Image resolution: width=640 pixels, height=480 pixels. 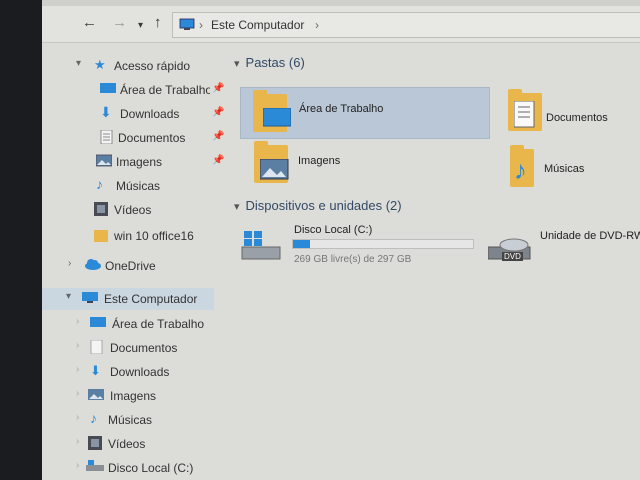 I want to click on folders-section-header: ▾ Pastas (6), so click(x=269, y=62).